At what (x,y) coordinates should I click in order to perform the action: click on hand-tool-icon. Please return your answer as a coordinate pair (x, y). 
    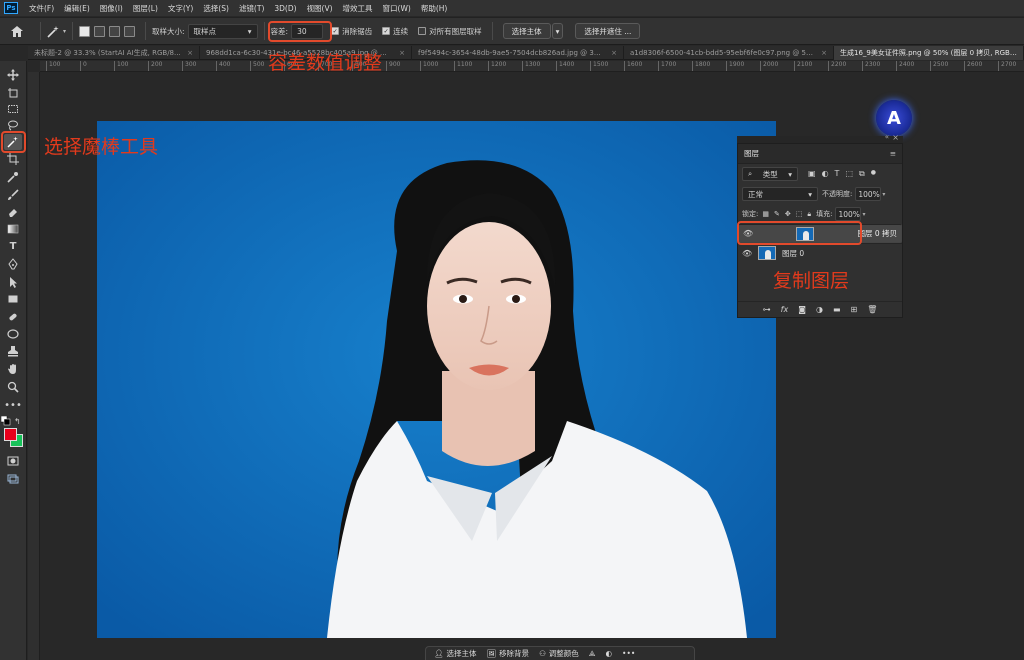
    Looking at the image, I should click on (13, 369).